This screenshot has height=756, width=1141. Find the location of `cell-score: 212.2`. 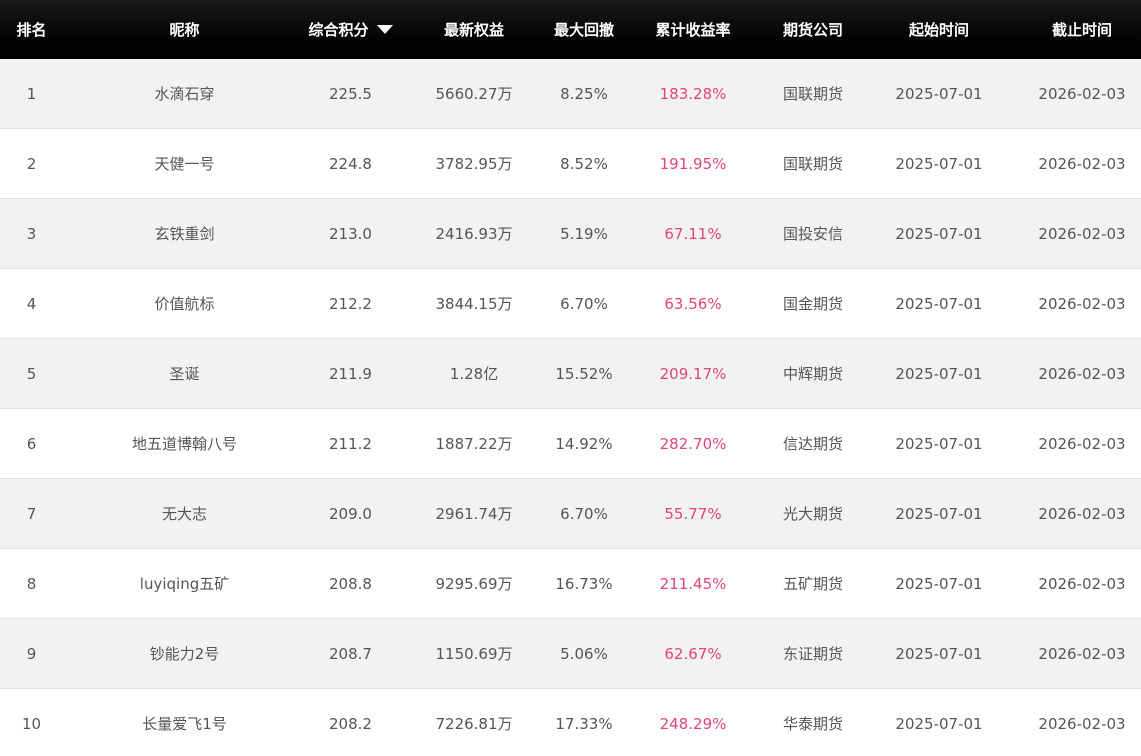

cell-score: 212.2 is located at coordinates (350, 303).